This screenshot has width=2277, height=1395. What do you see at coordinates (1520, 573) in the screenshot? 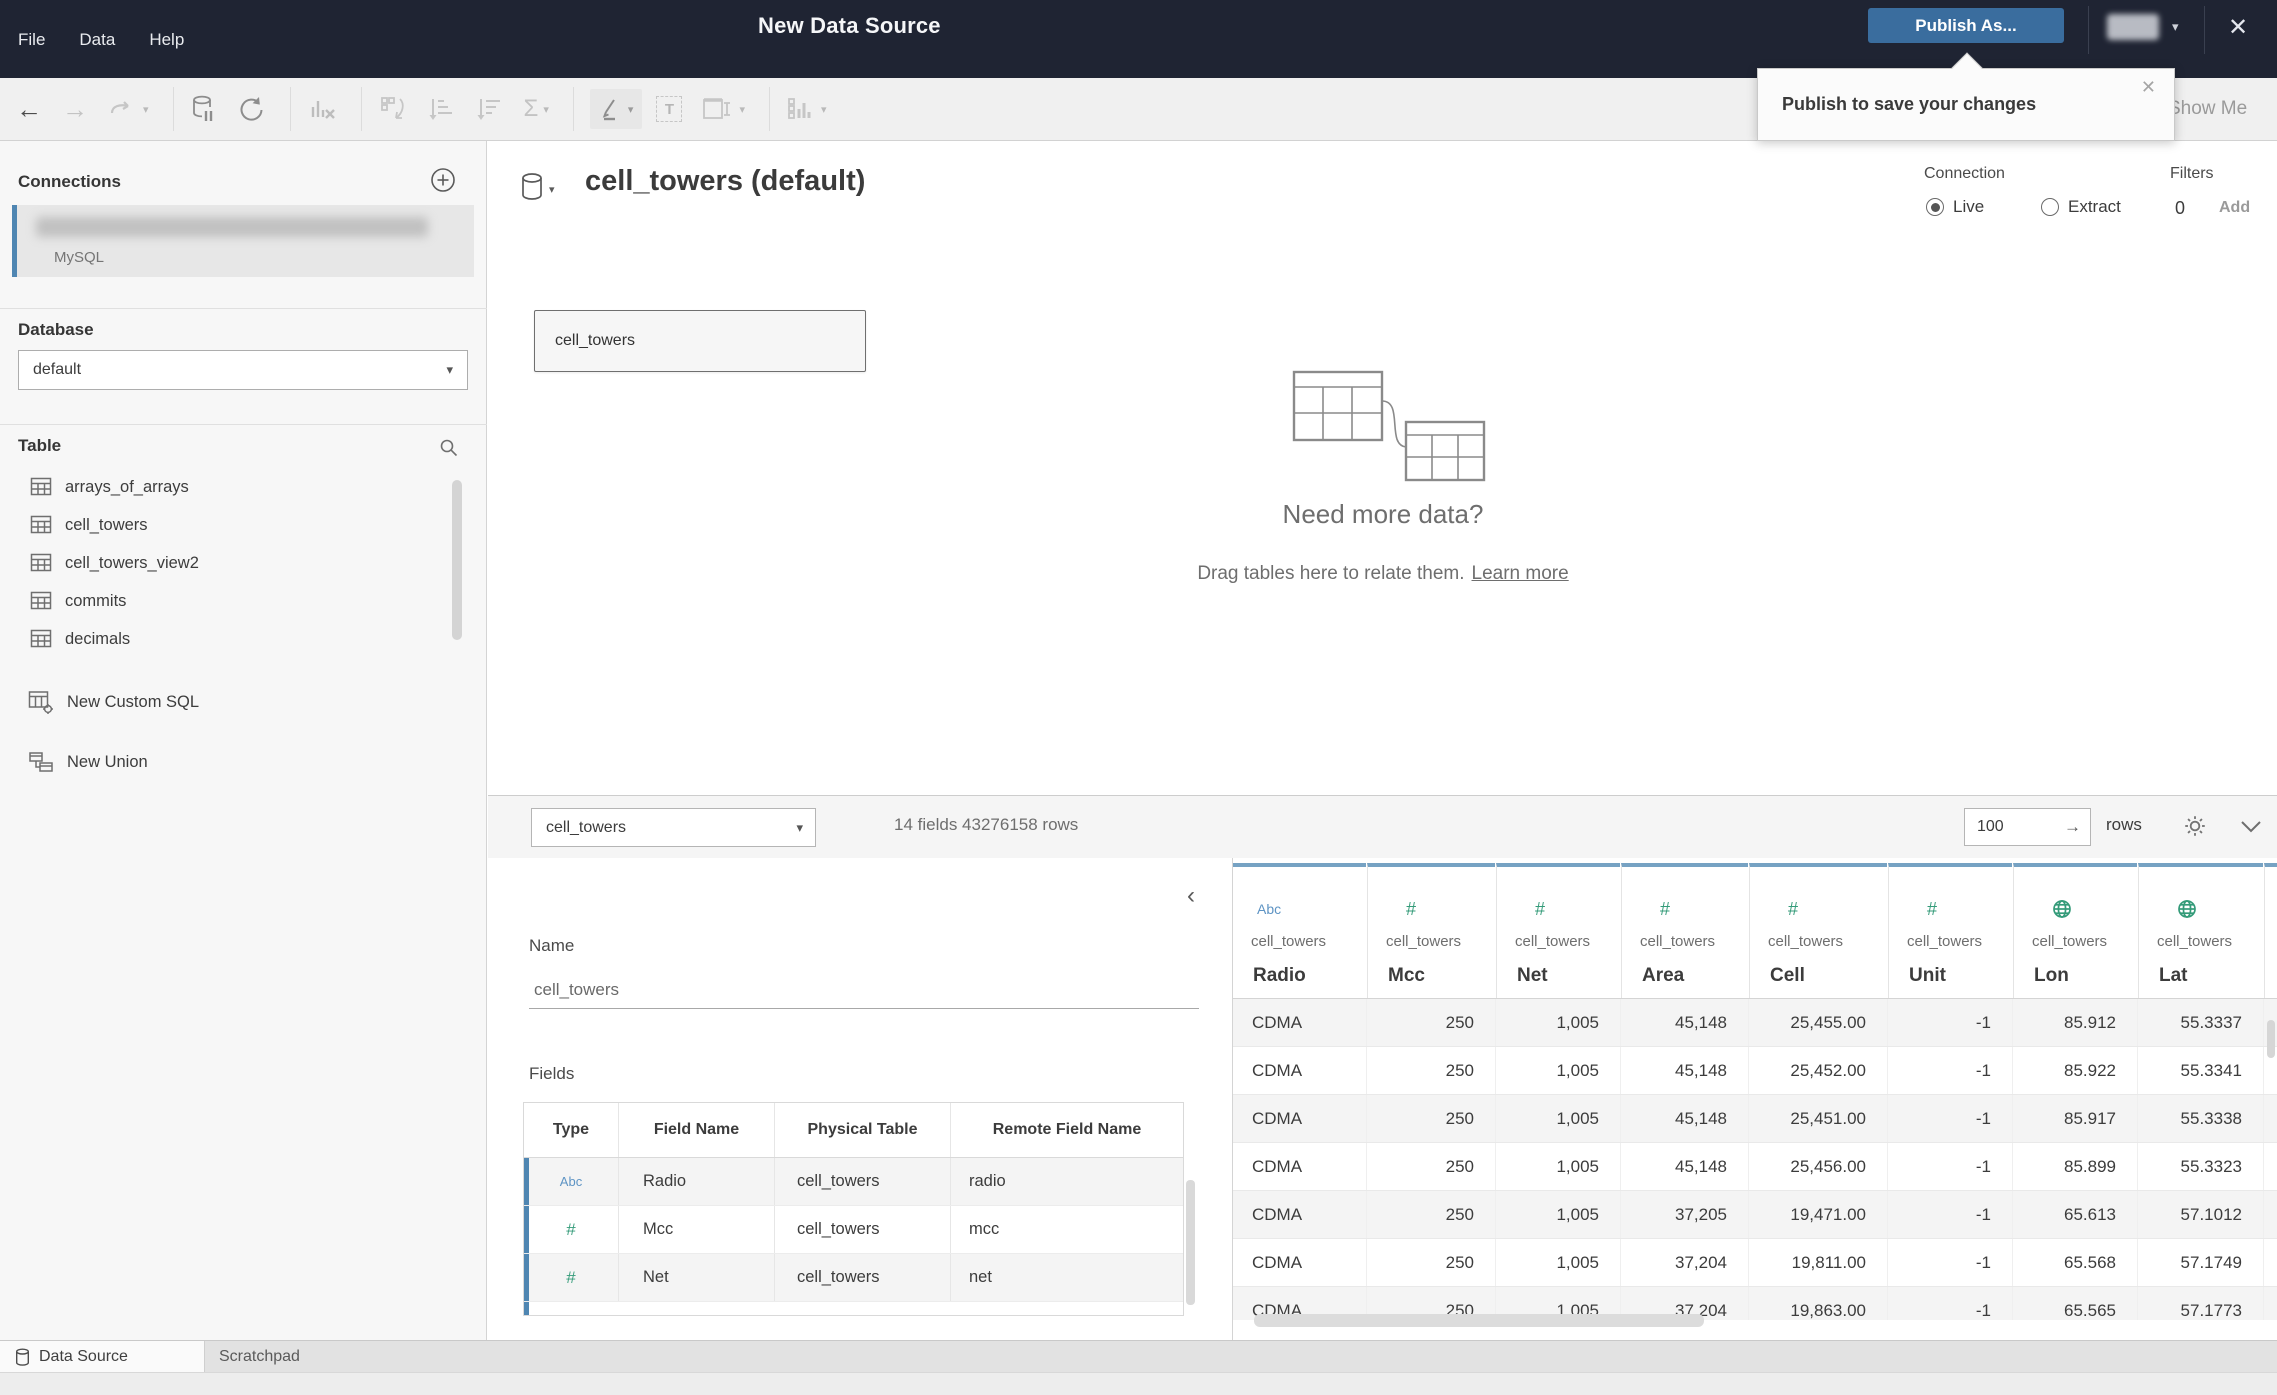
I see `learn-more-link: Learn more` at bounding box center [1520, 573].